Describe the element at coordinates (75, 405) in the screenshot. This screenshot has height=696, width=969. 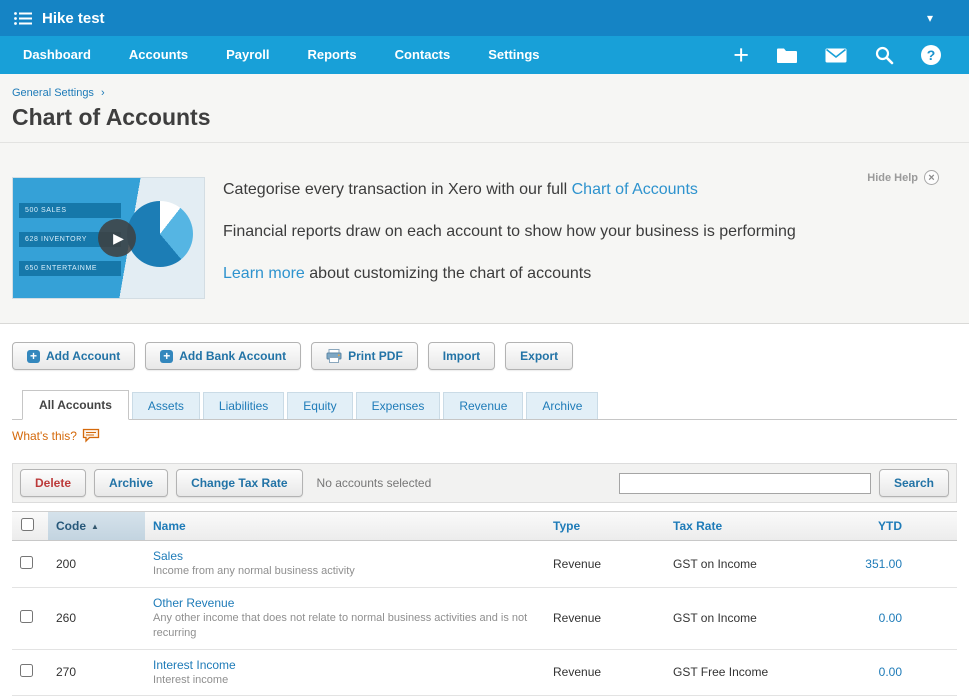
I see `tab-all-accounts: All Accounts` at that location.